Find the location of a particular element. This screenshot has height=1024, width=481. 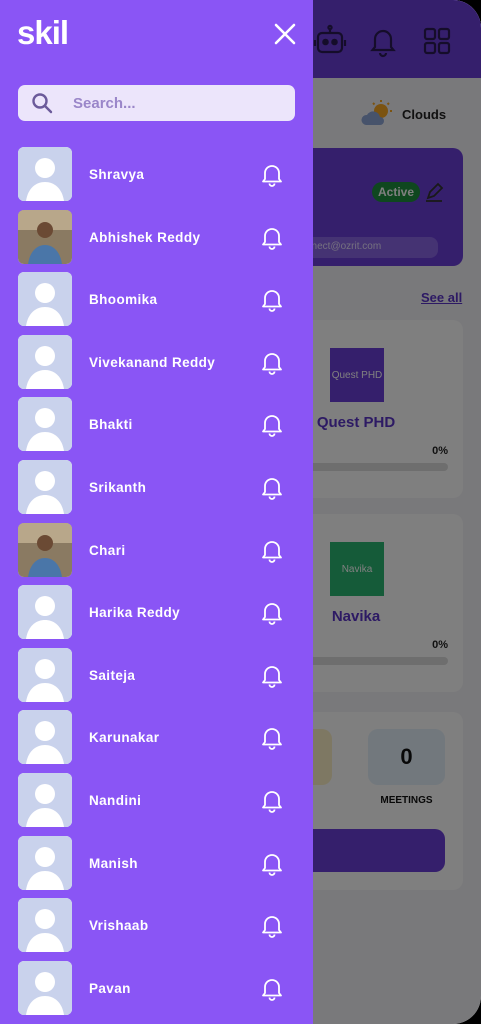

contact-row: Nandini is located at coordinates (156, 804).